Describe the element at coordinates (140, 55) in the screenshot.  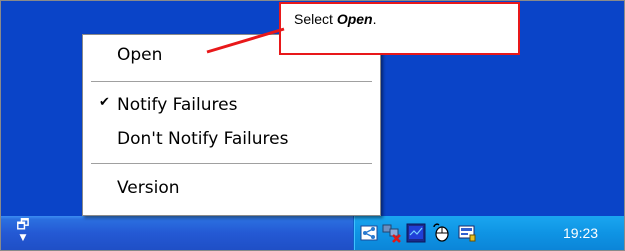
I see `menu-item-open-label: Open` at that location.